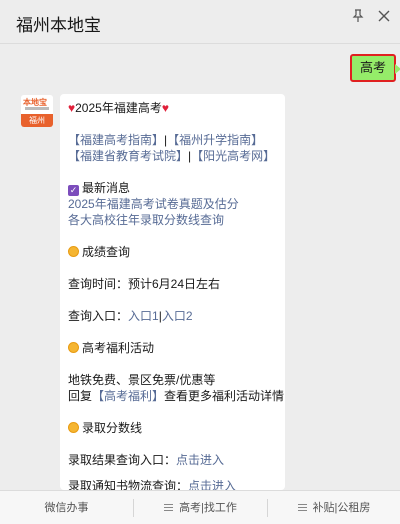 The height and width of the screenshot is (524, 400). Describe the element at coordinates (122, 460) in the screenshot. I see `admission-query-prefix: 录取结果查询入口：` at that location.